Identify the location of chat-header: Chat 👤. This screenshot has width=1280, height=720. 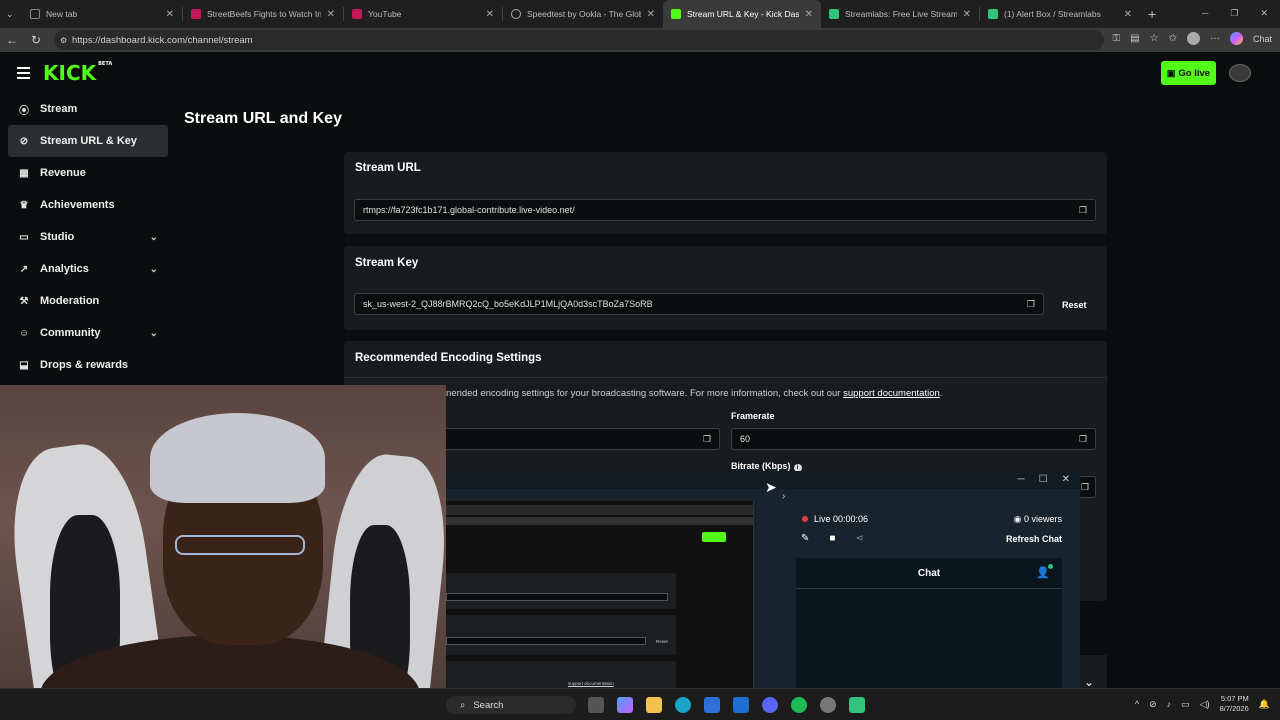
(929, 573).